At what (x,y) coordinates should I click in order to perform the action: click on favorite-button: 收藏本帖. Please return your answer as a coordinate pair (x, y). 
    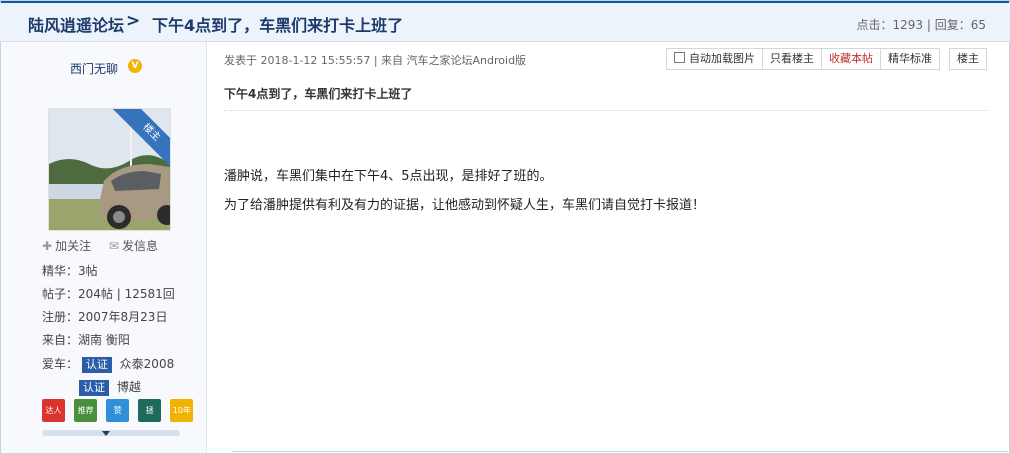
    Looking at the image, I should click on (851, 59).